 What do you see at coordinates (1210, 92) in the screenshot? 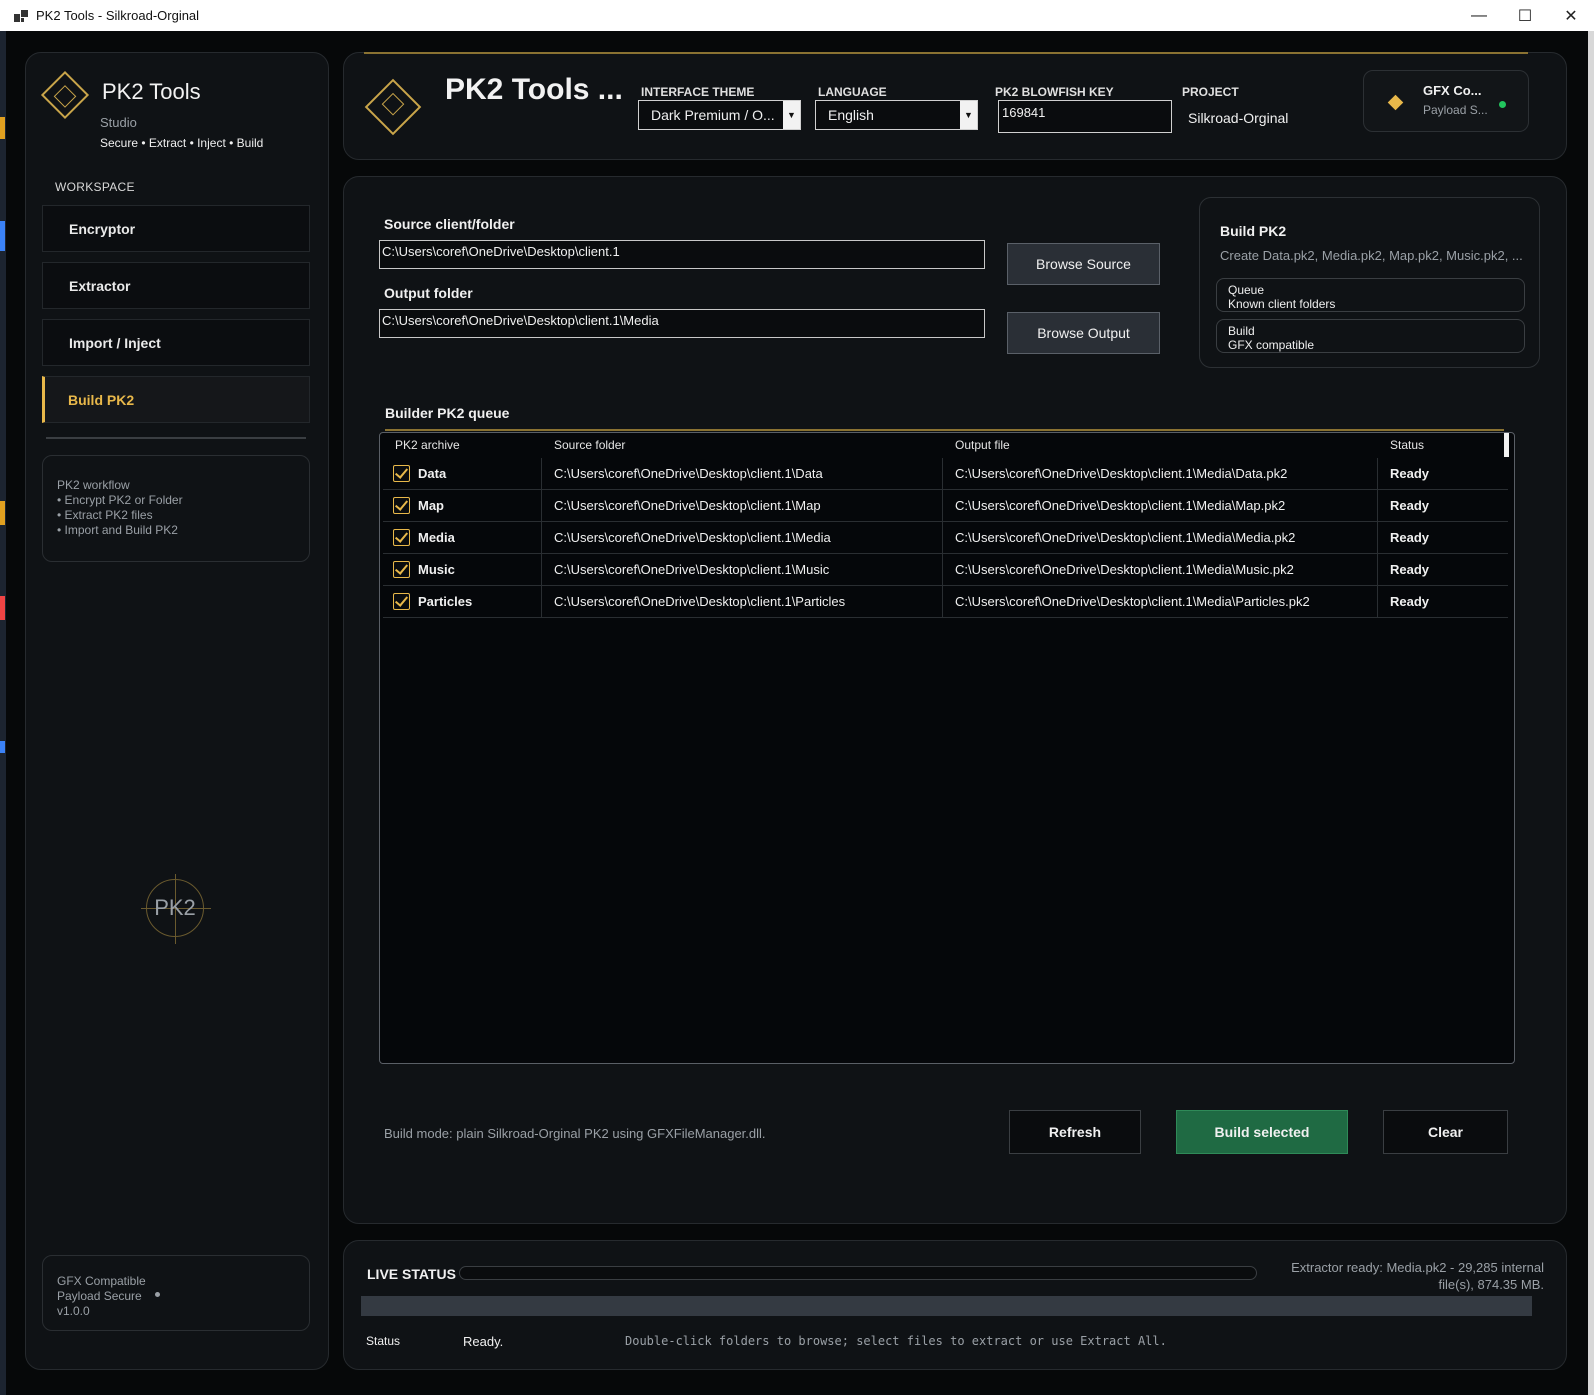
I see `project-label: PROJECT` at bounding box center [1210, 92].